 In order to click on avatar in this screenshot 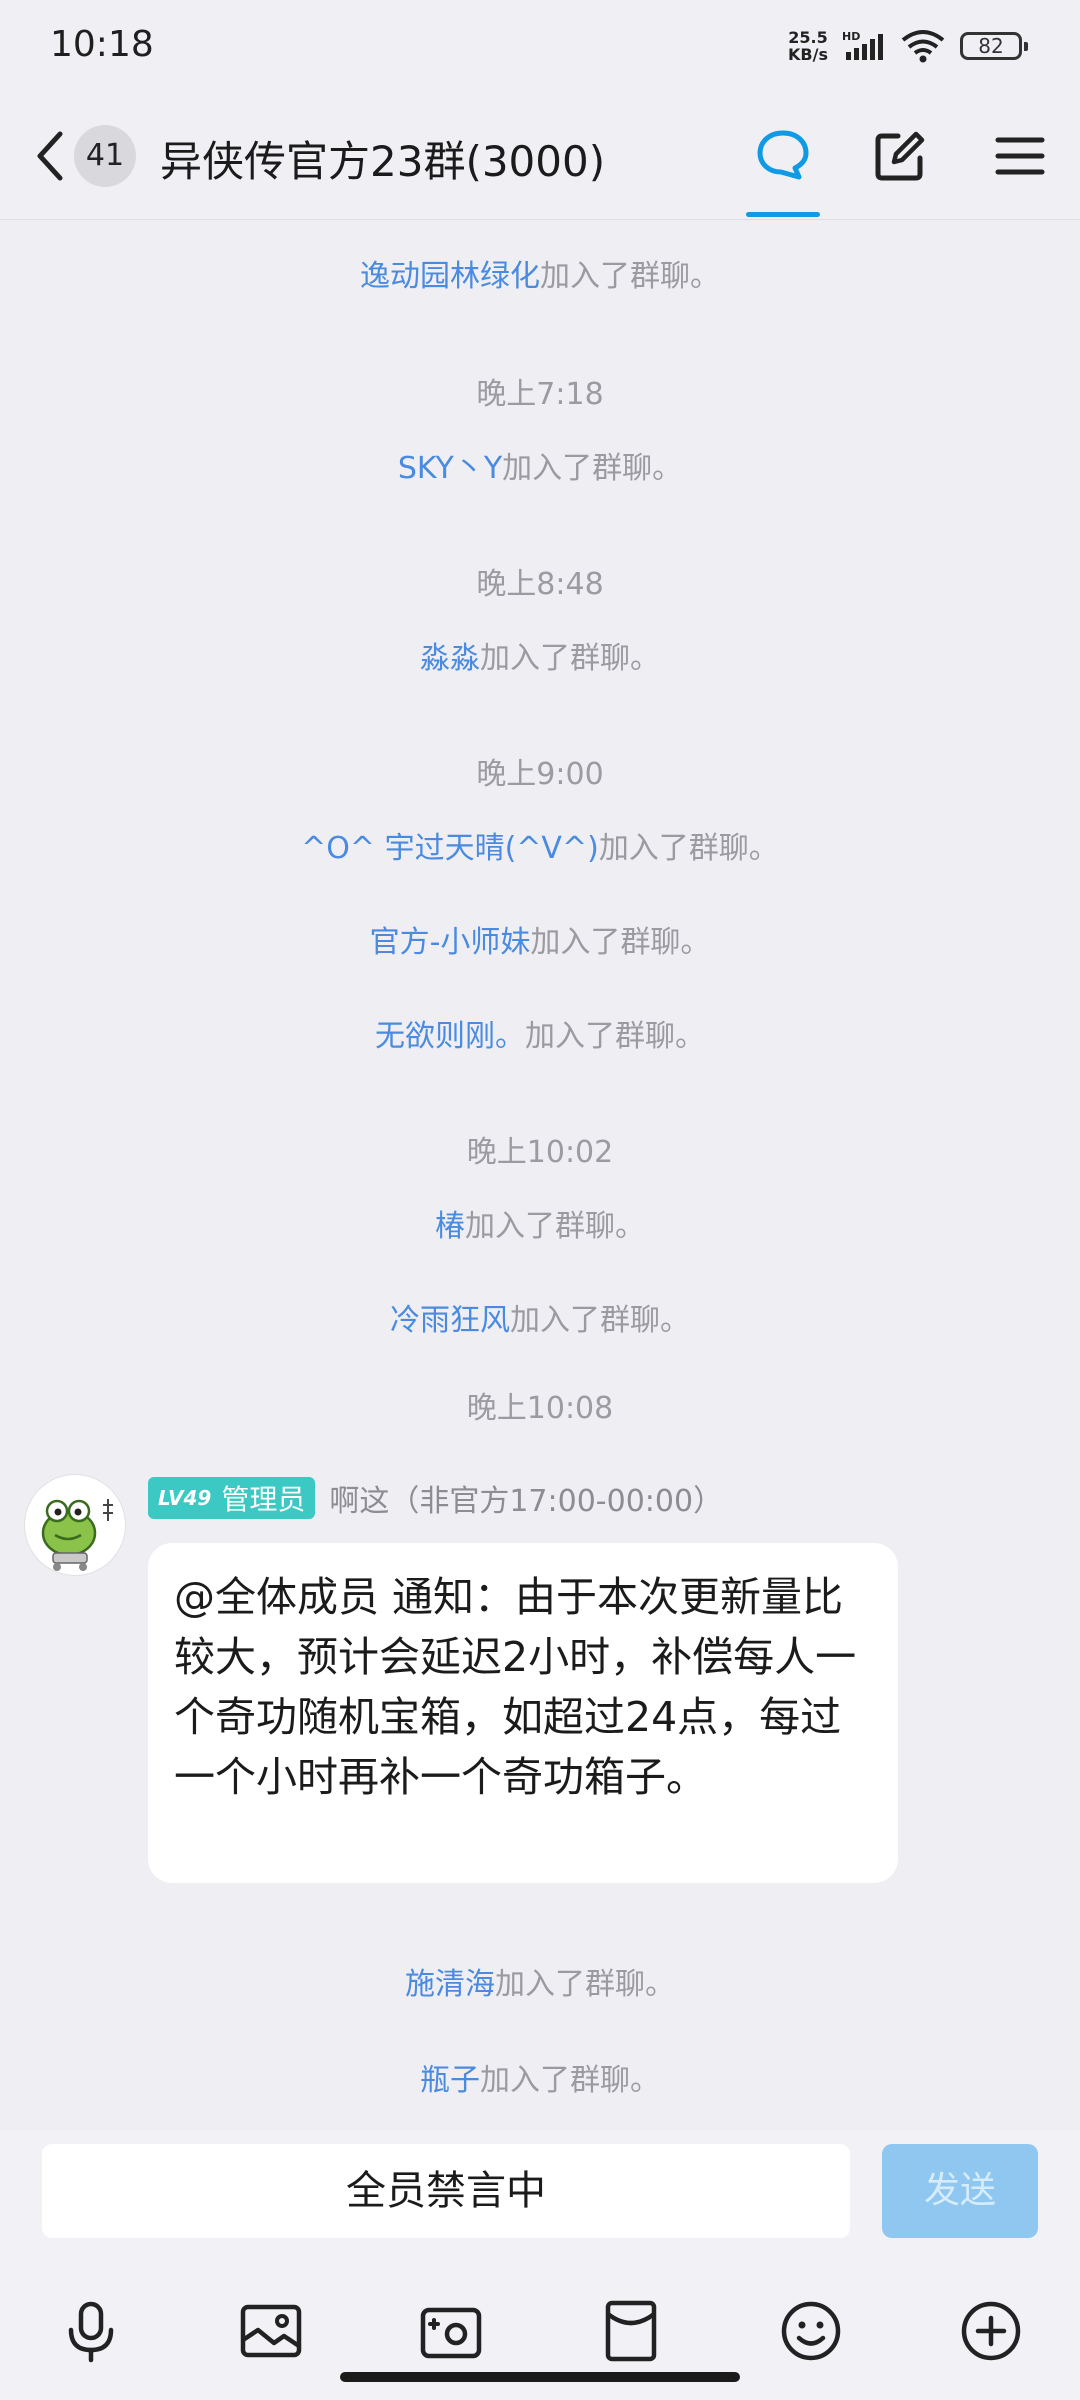, I will do `click(75, 1525)`.